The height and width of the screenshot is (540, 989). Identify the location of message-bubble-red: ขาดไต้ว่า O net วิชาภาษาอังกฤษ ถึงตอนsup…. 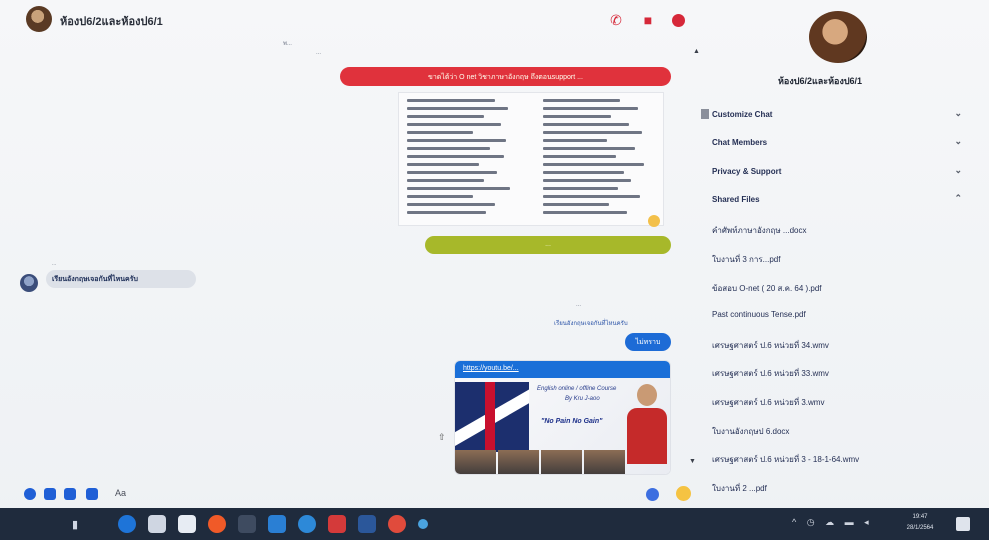
(505, 76).